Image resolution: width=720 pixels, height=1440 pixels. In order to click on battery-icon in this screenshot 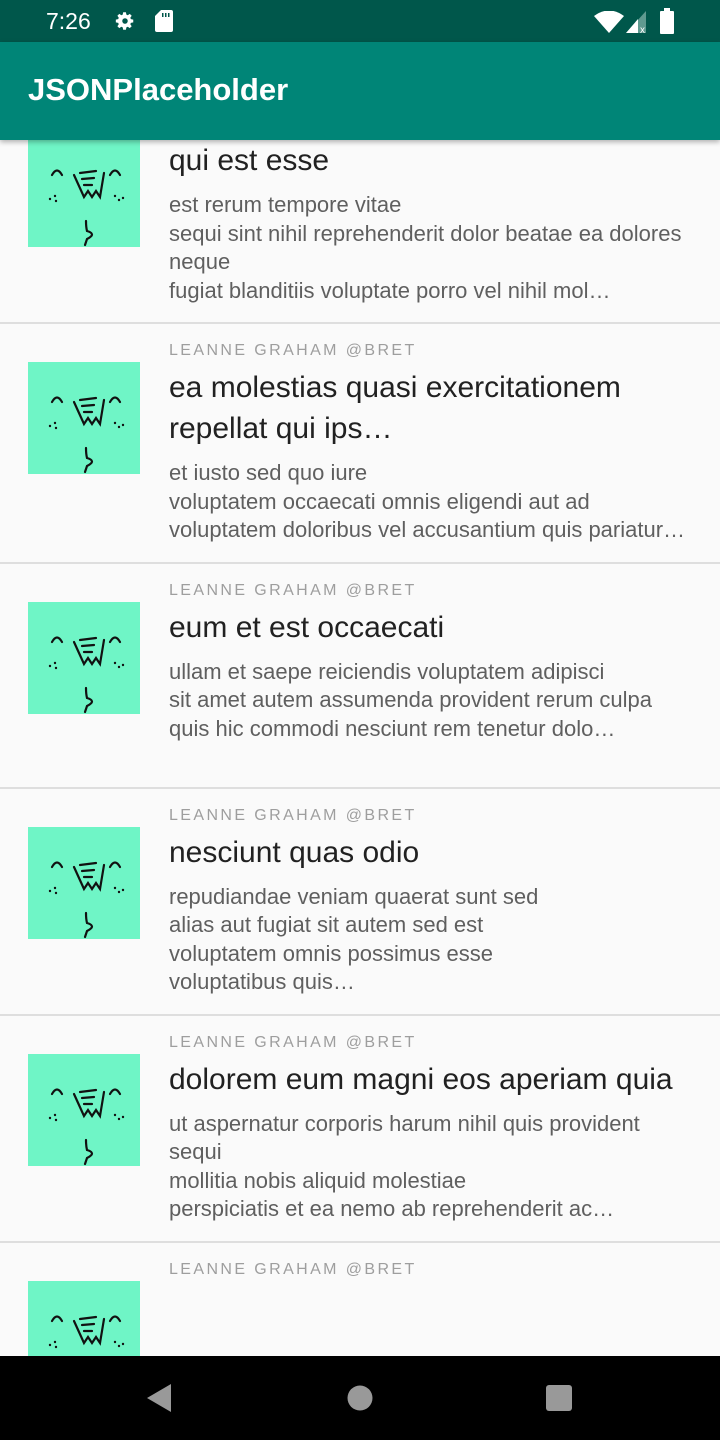, I will do `click(667, 21)`.